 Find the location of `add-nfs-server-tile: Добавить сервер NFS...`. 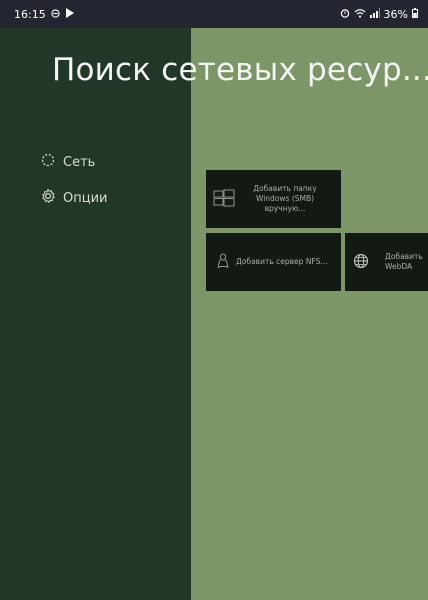

add-nfs-server-tile: Добавить сервер NFS... is located at coordinates (273, 262).